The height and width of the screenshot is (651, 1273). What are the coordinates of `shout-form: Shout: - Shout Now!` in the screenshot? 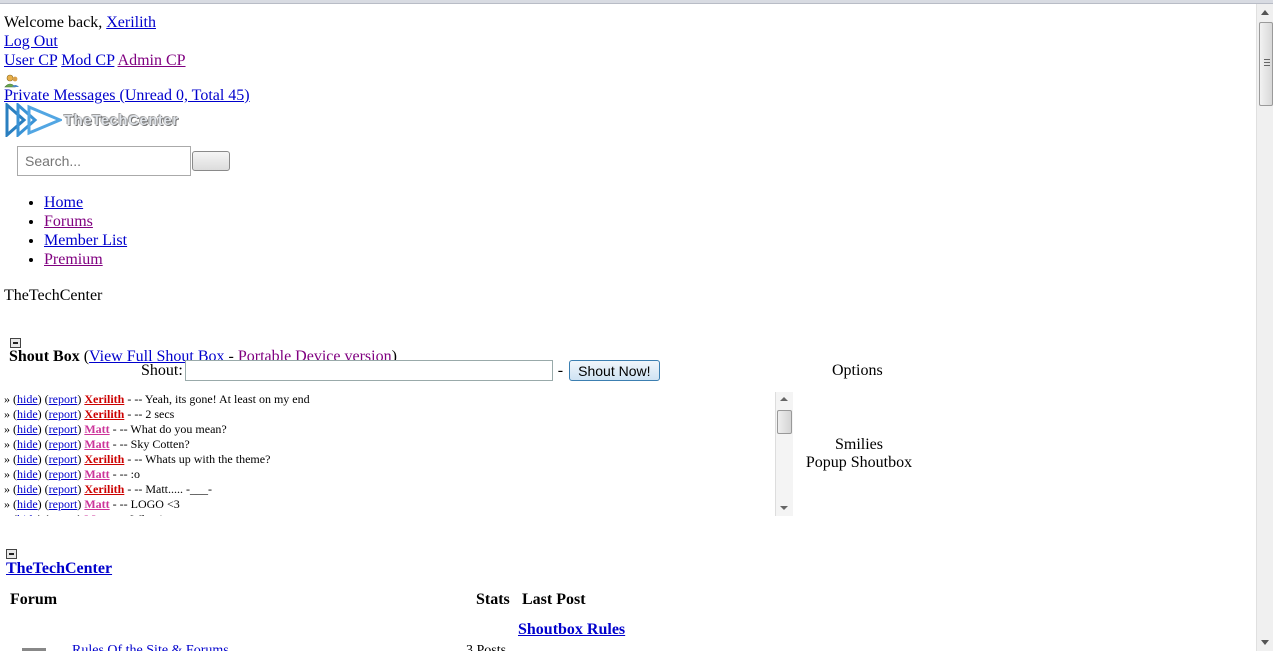 It's located at (400, 370).